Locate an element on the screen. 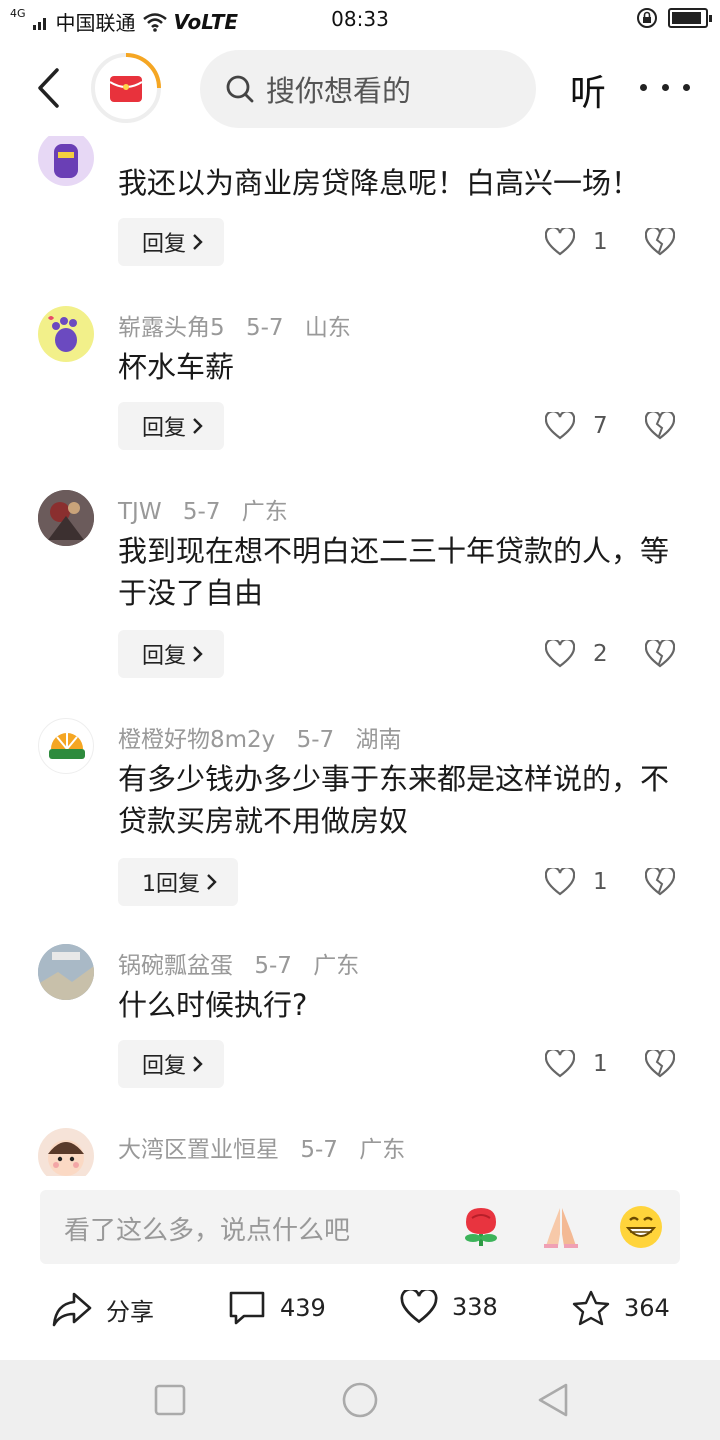 This screenshot has height=1440, width=720. triangle-back-icon is located at coordinates (553, 1400).